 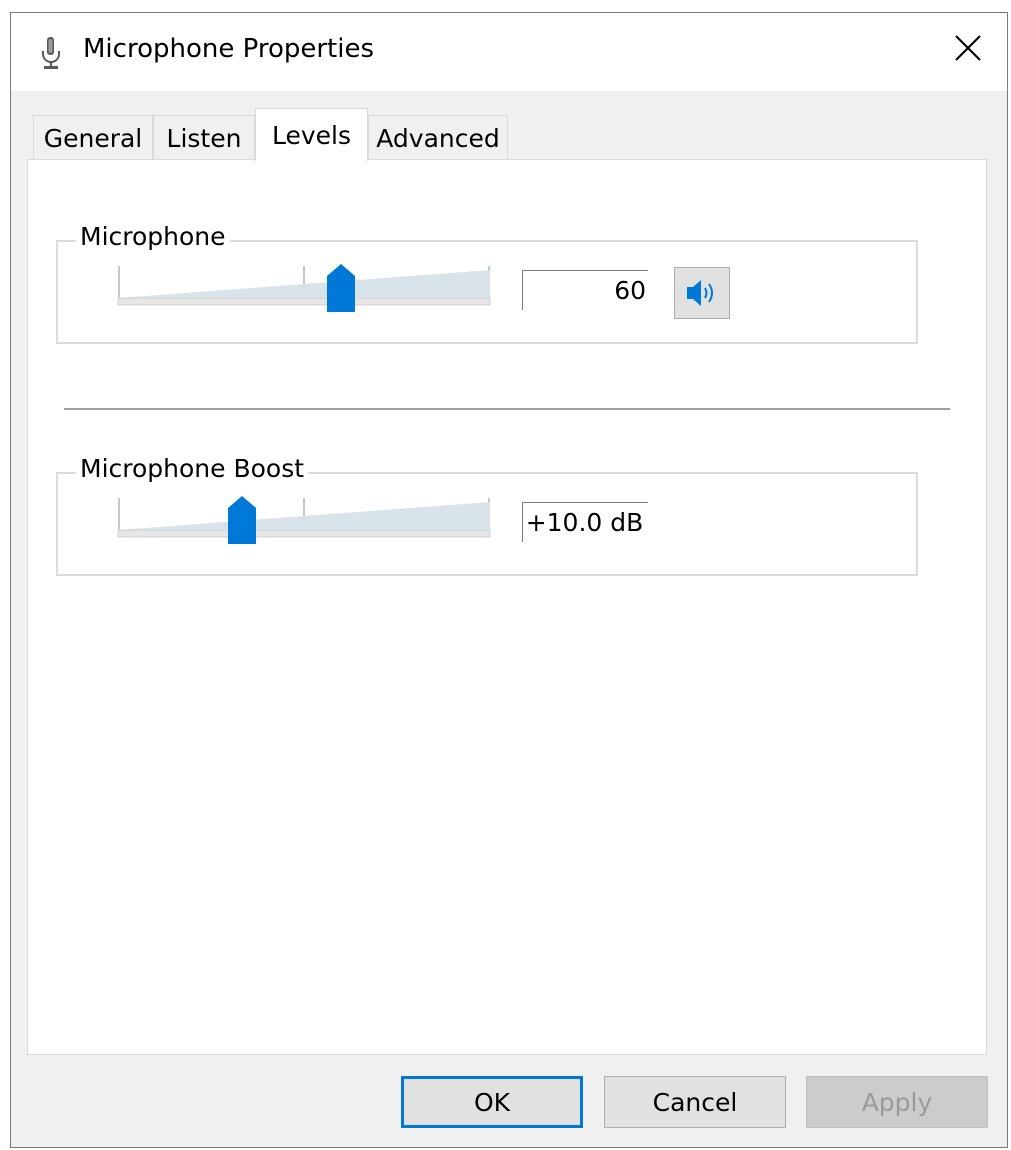 I want to click on tab-label: Listen, so click(x=204, y=138).